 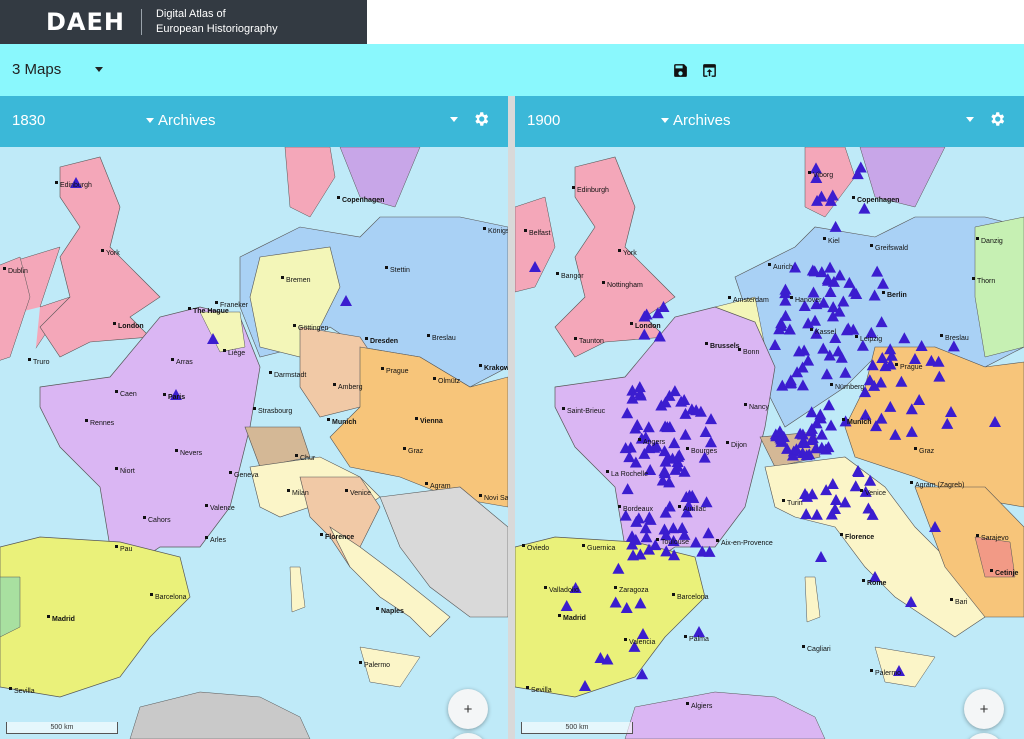 I want to click on city-label: Truro, so click(x=41, y=362).